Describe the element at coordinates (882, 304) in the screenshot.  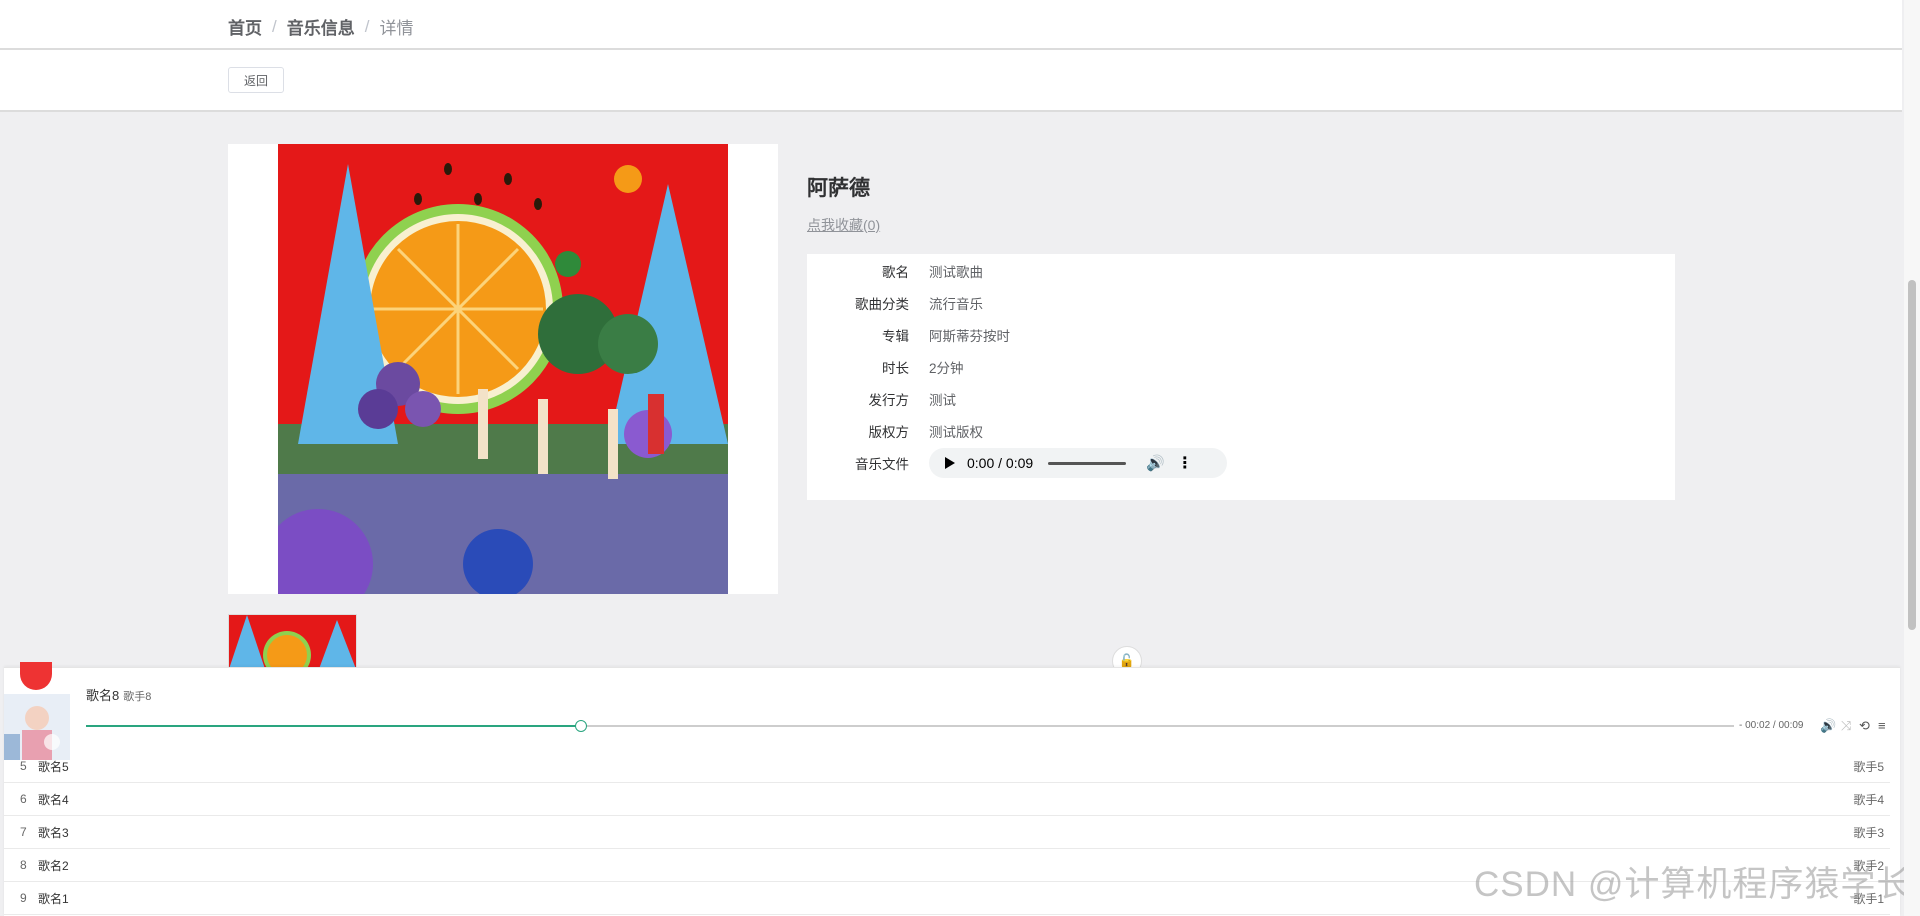
I see `detail-label: 歌曲分类` at that location.